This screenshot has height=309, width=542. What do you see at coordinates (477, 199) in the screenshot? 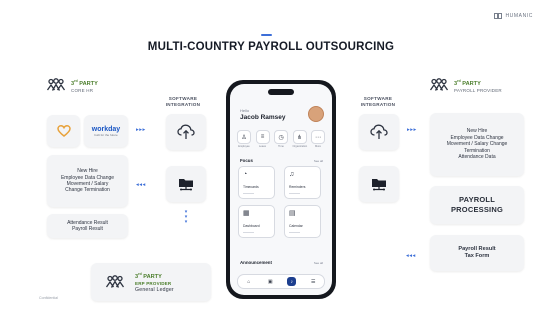
I see `payroll-processing-line: PAYROLL` at bounding box center [477, 199].